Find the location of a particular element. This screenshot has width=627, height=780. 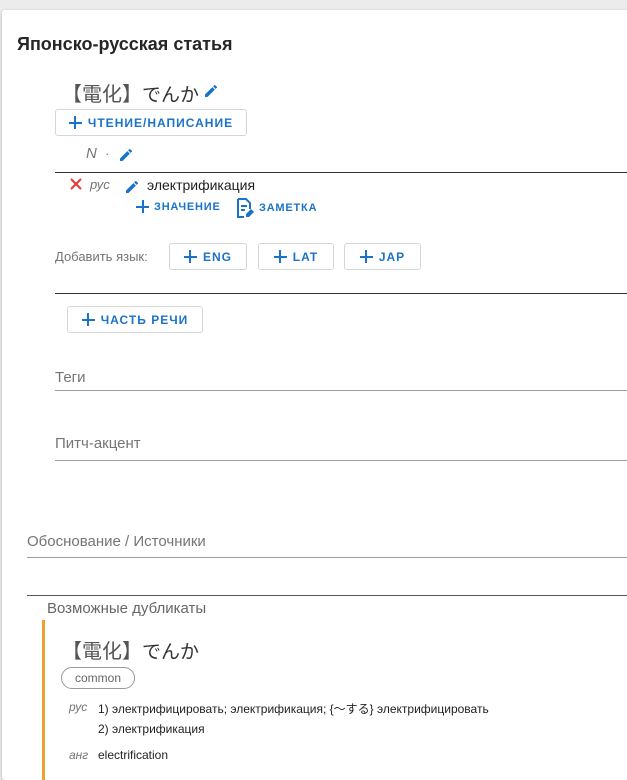

duplicate-rus-lang: рус is located at coordinates (78, 707).